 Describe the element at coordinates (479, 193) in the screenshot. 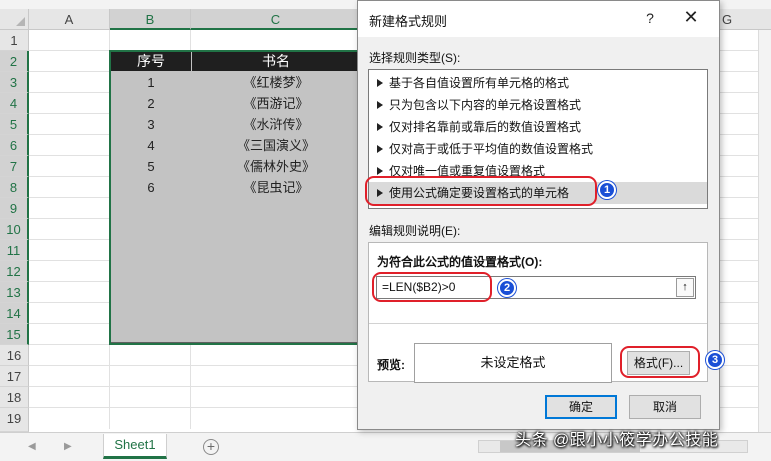

I see `rule-type-label: 使用公式确定要设置格式的单元格` at that location.